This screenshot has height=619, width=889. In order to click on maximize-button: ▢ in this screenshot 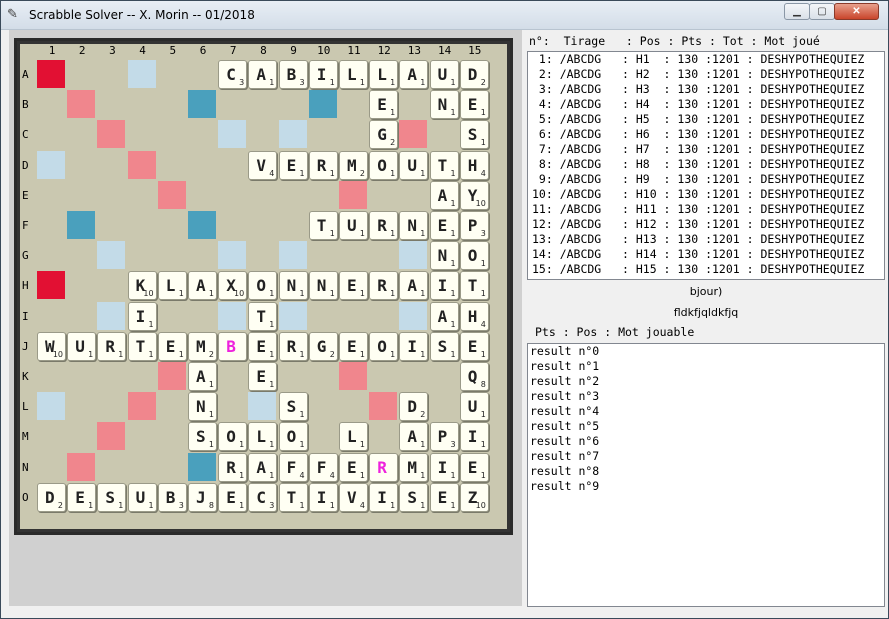, I will do `click(822, 11)`.